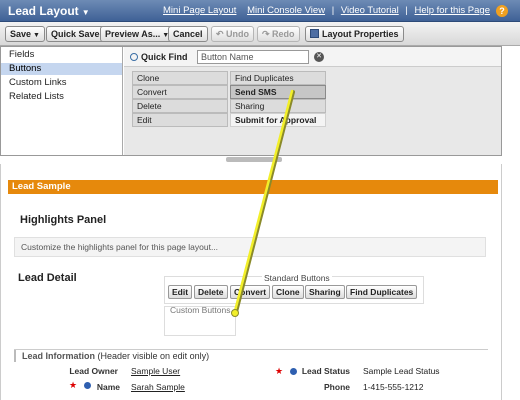 This screenshot has height=400, width=520. I want to click on cancel-button: Cancel, so click(188, 34).